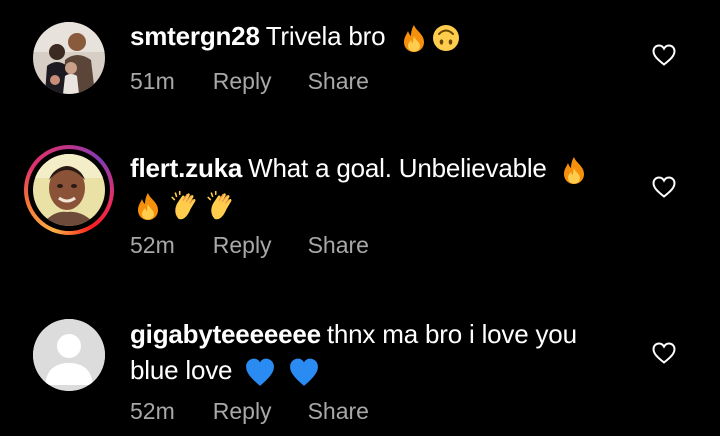 The height and width of the screenshot is (436, 720). Describe the element at coordinates (380, 186) in the screenshot. I see `comment-text: flert.zuka What a goal. Unbelievable` at that location.